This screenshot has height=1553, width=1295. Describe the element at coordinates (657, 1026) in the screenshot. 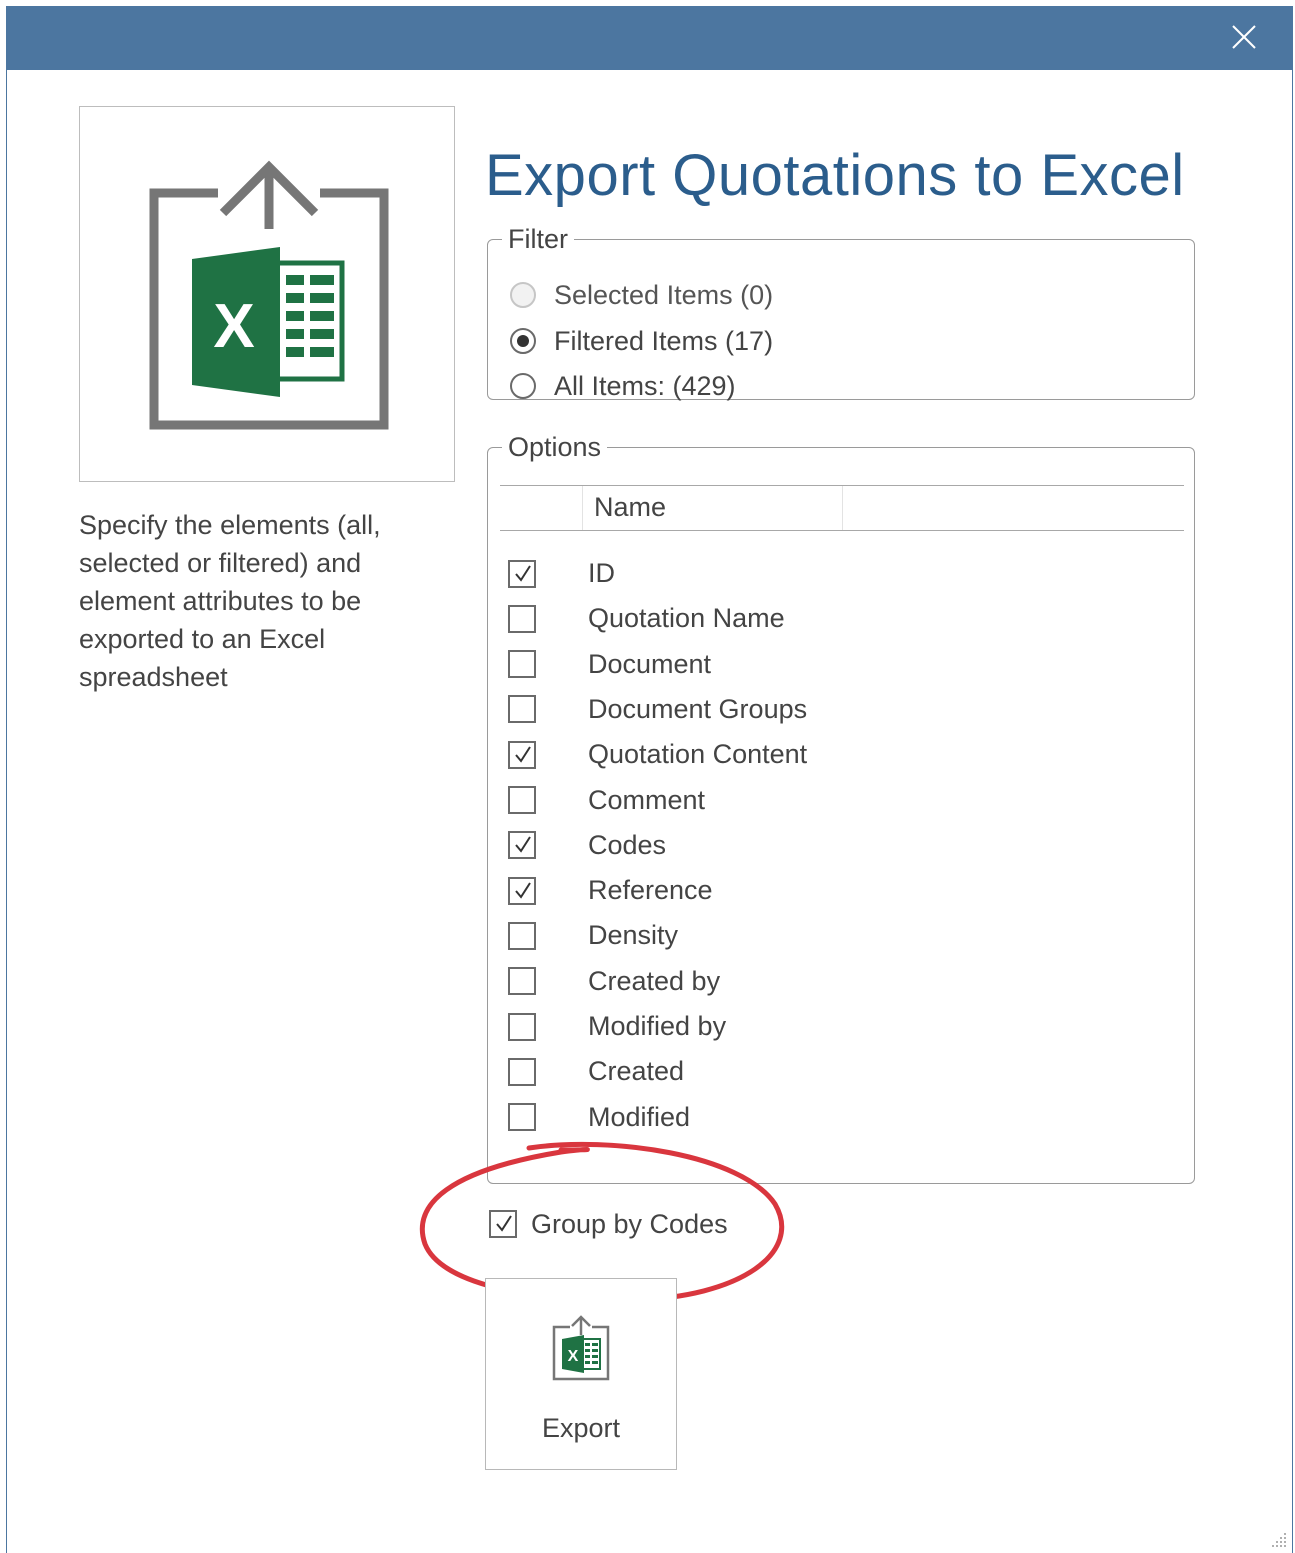

I see `option-label: Modified by` at that location.